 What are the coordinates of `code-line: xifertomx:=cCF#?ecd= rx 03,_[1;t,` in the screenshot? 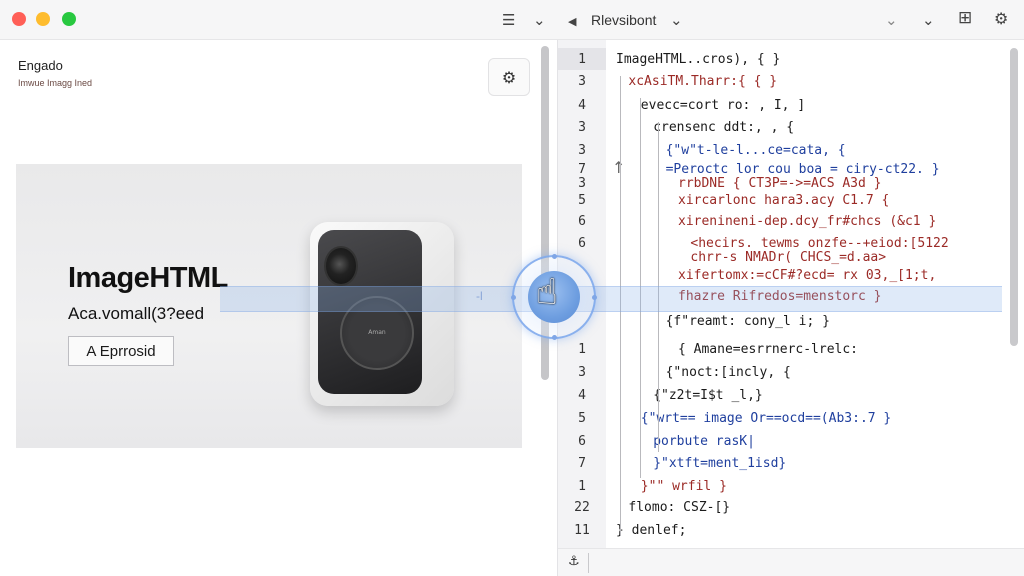 It's located at (807, 275).